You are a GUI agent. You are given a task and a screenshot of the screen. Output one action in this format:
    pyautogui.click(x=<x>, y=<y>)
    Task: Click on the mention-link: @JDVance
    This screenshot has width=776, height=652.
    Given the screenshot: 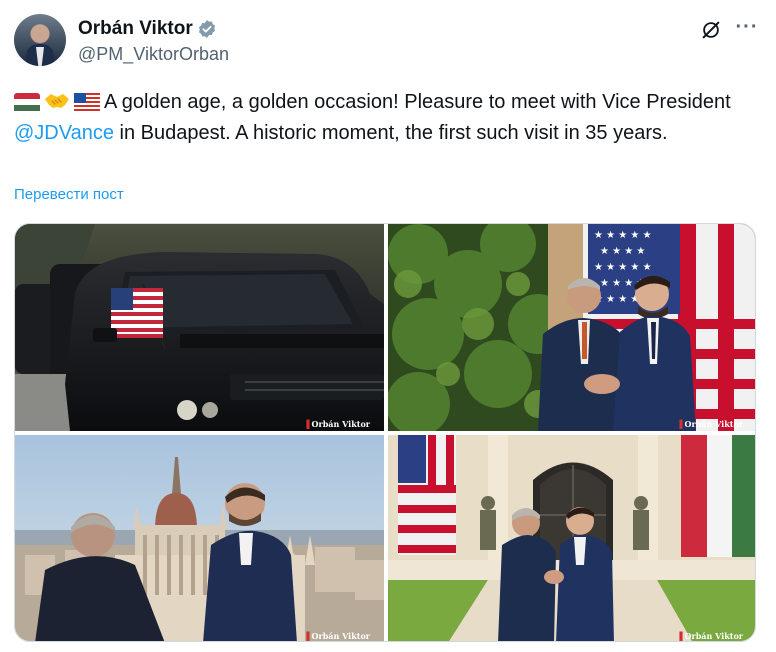 What is the action you would take?
    pyautogui.click(x=64, y=133)
    